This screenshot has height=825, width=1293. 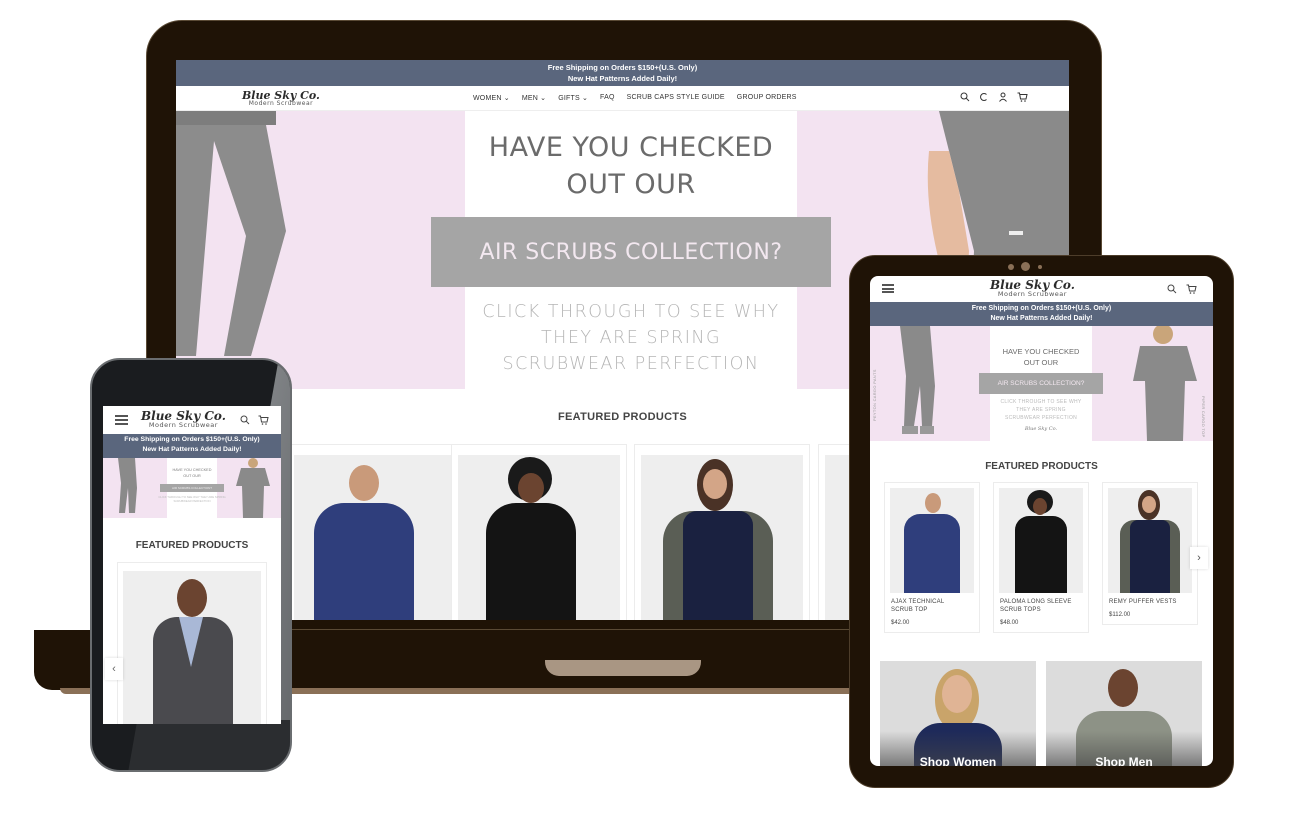 I want to click on product-price: $42.00, so click(x=900, y=623).